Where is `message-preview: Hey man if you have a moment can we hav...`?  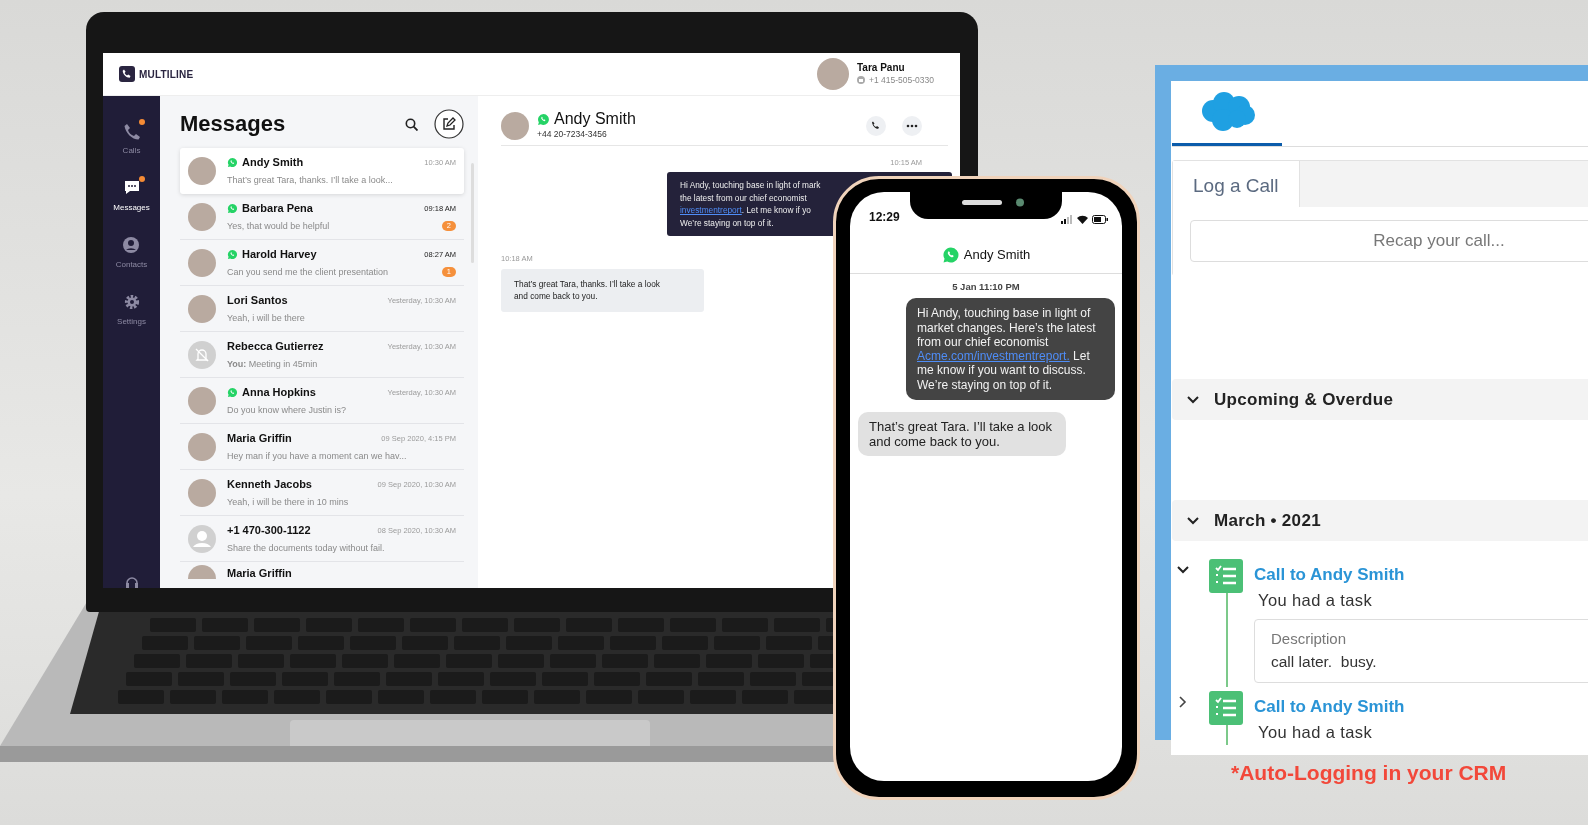 message-preview: Hey man if you have a moment can we hav... is located at coordinates (317, 456).